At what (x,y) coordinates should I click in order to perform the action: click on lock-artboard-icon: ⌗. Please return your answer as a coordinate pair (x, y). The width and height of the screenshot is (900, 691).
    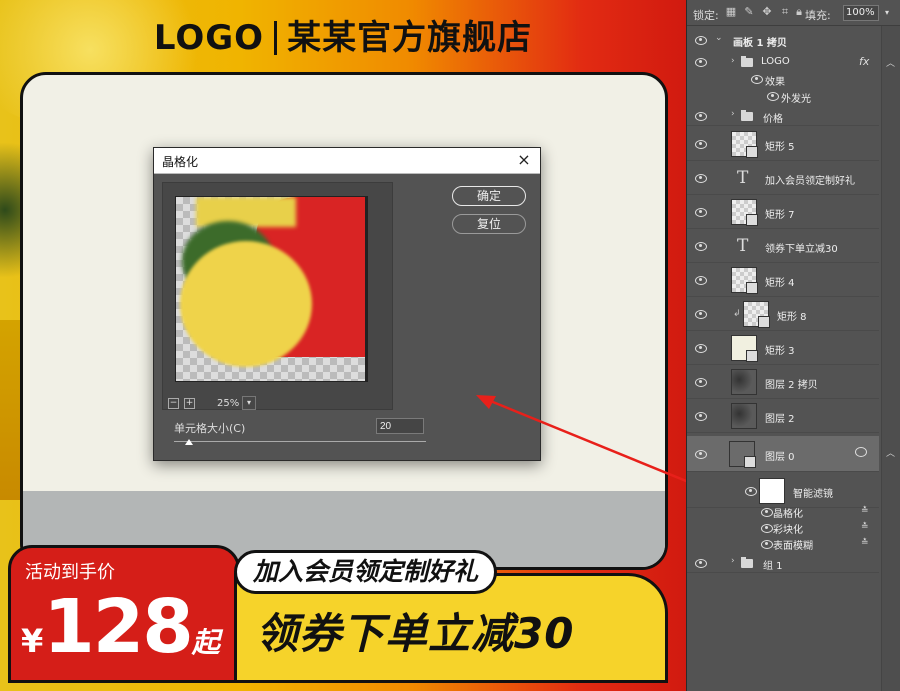
    Looking at the image, I should click on (785, 12).